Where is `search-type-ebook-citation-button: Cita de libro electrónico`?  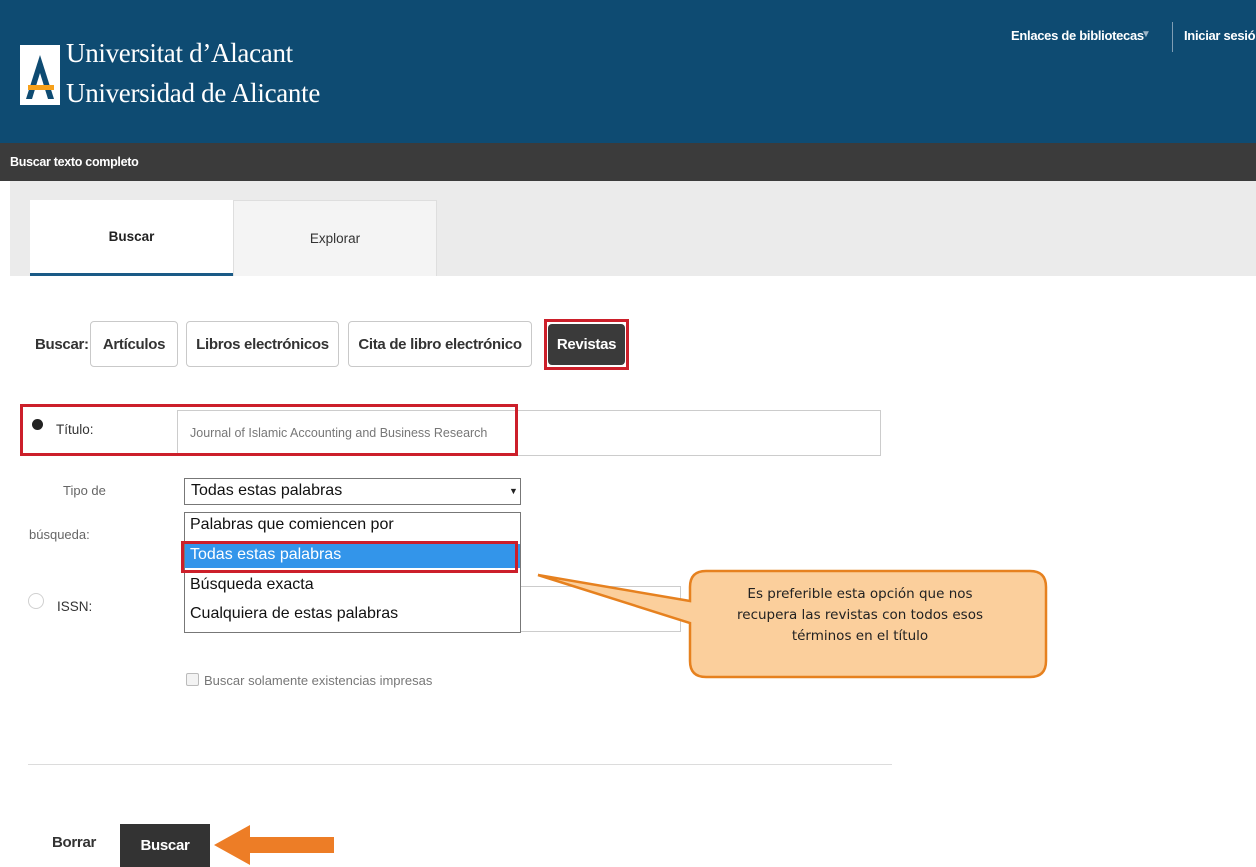 search-type-ebook-citation-button: Cita de libro electrónico is located at coordinates (440, 344).